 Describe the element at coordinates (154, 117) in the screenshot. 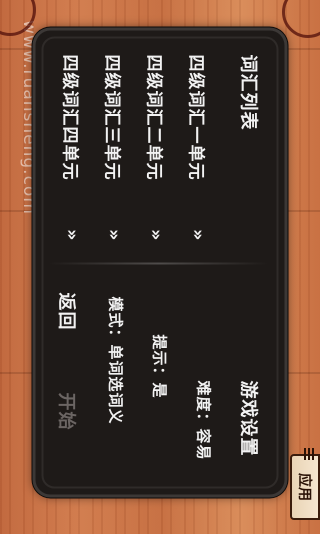

I see `vocab-unit-label: 四级词汇二单元` at that location.